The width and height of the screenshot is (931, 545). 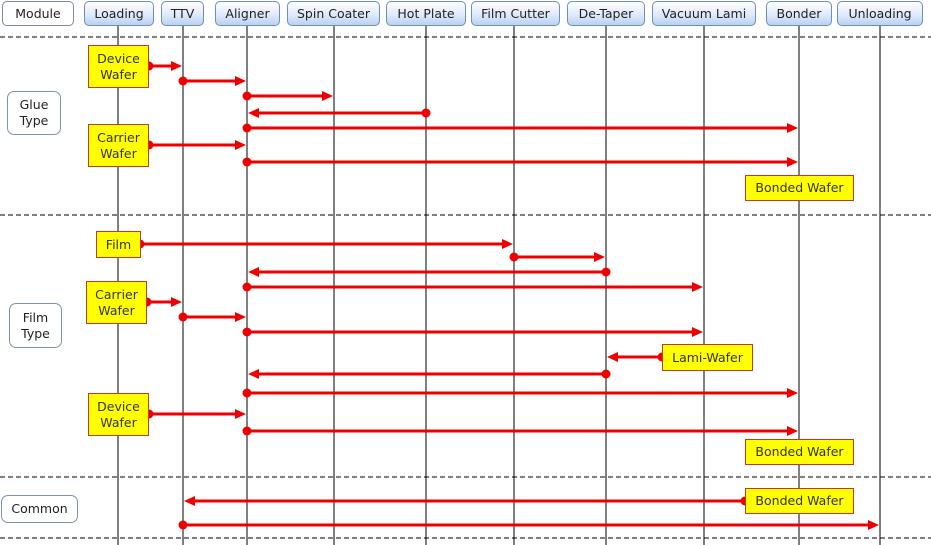 I want to click on lane-header-de-taper: De-Taper, so click(x=606, y=13).